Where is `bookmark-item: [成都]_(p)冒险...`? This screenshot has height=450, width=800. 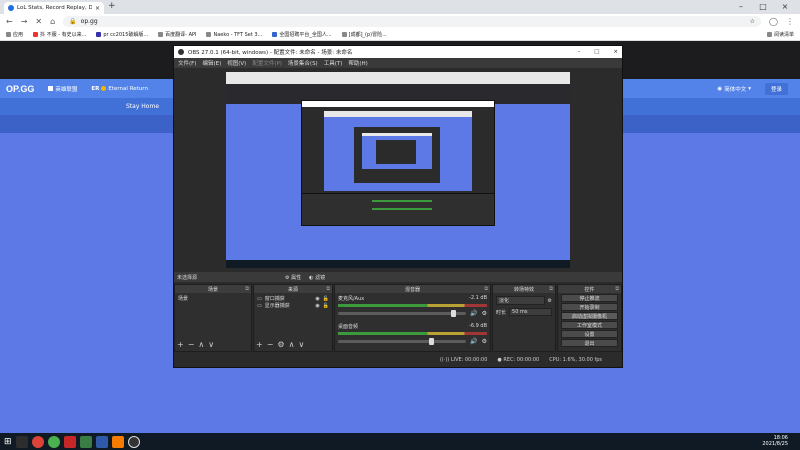
bookmark-item: [成都]_(p)冒险... is located at coordinates (364, 34).